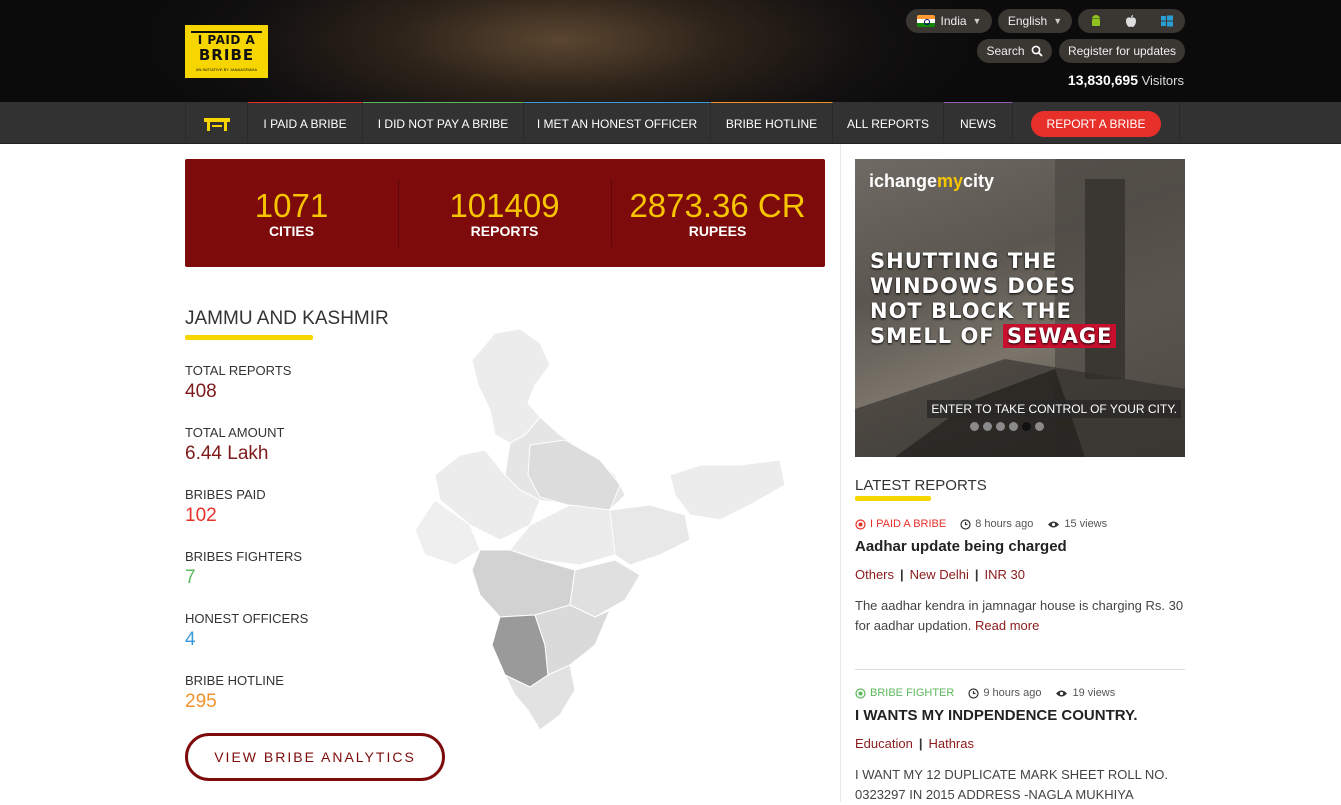 The height and width of the screenshot is (805, 1341). Describe the element at coordinates (921, 485) in the screenshot. I see `latest-reports-title: LATEST REPORTS` at that location.